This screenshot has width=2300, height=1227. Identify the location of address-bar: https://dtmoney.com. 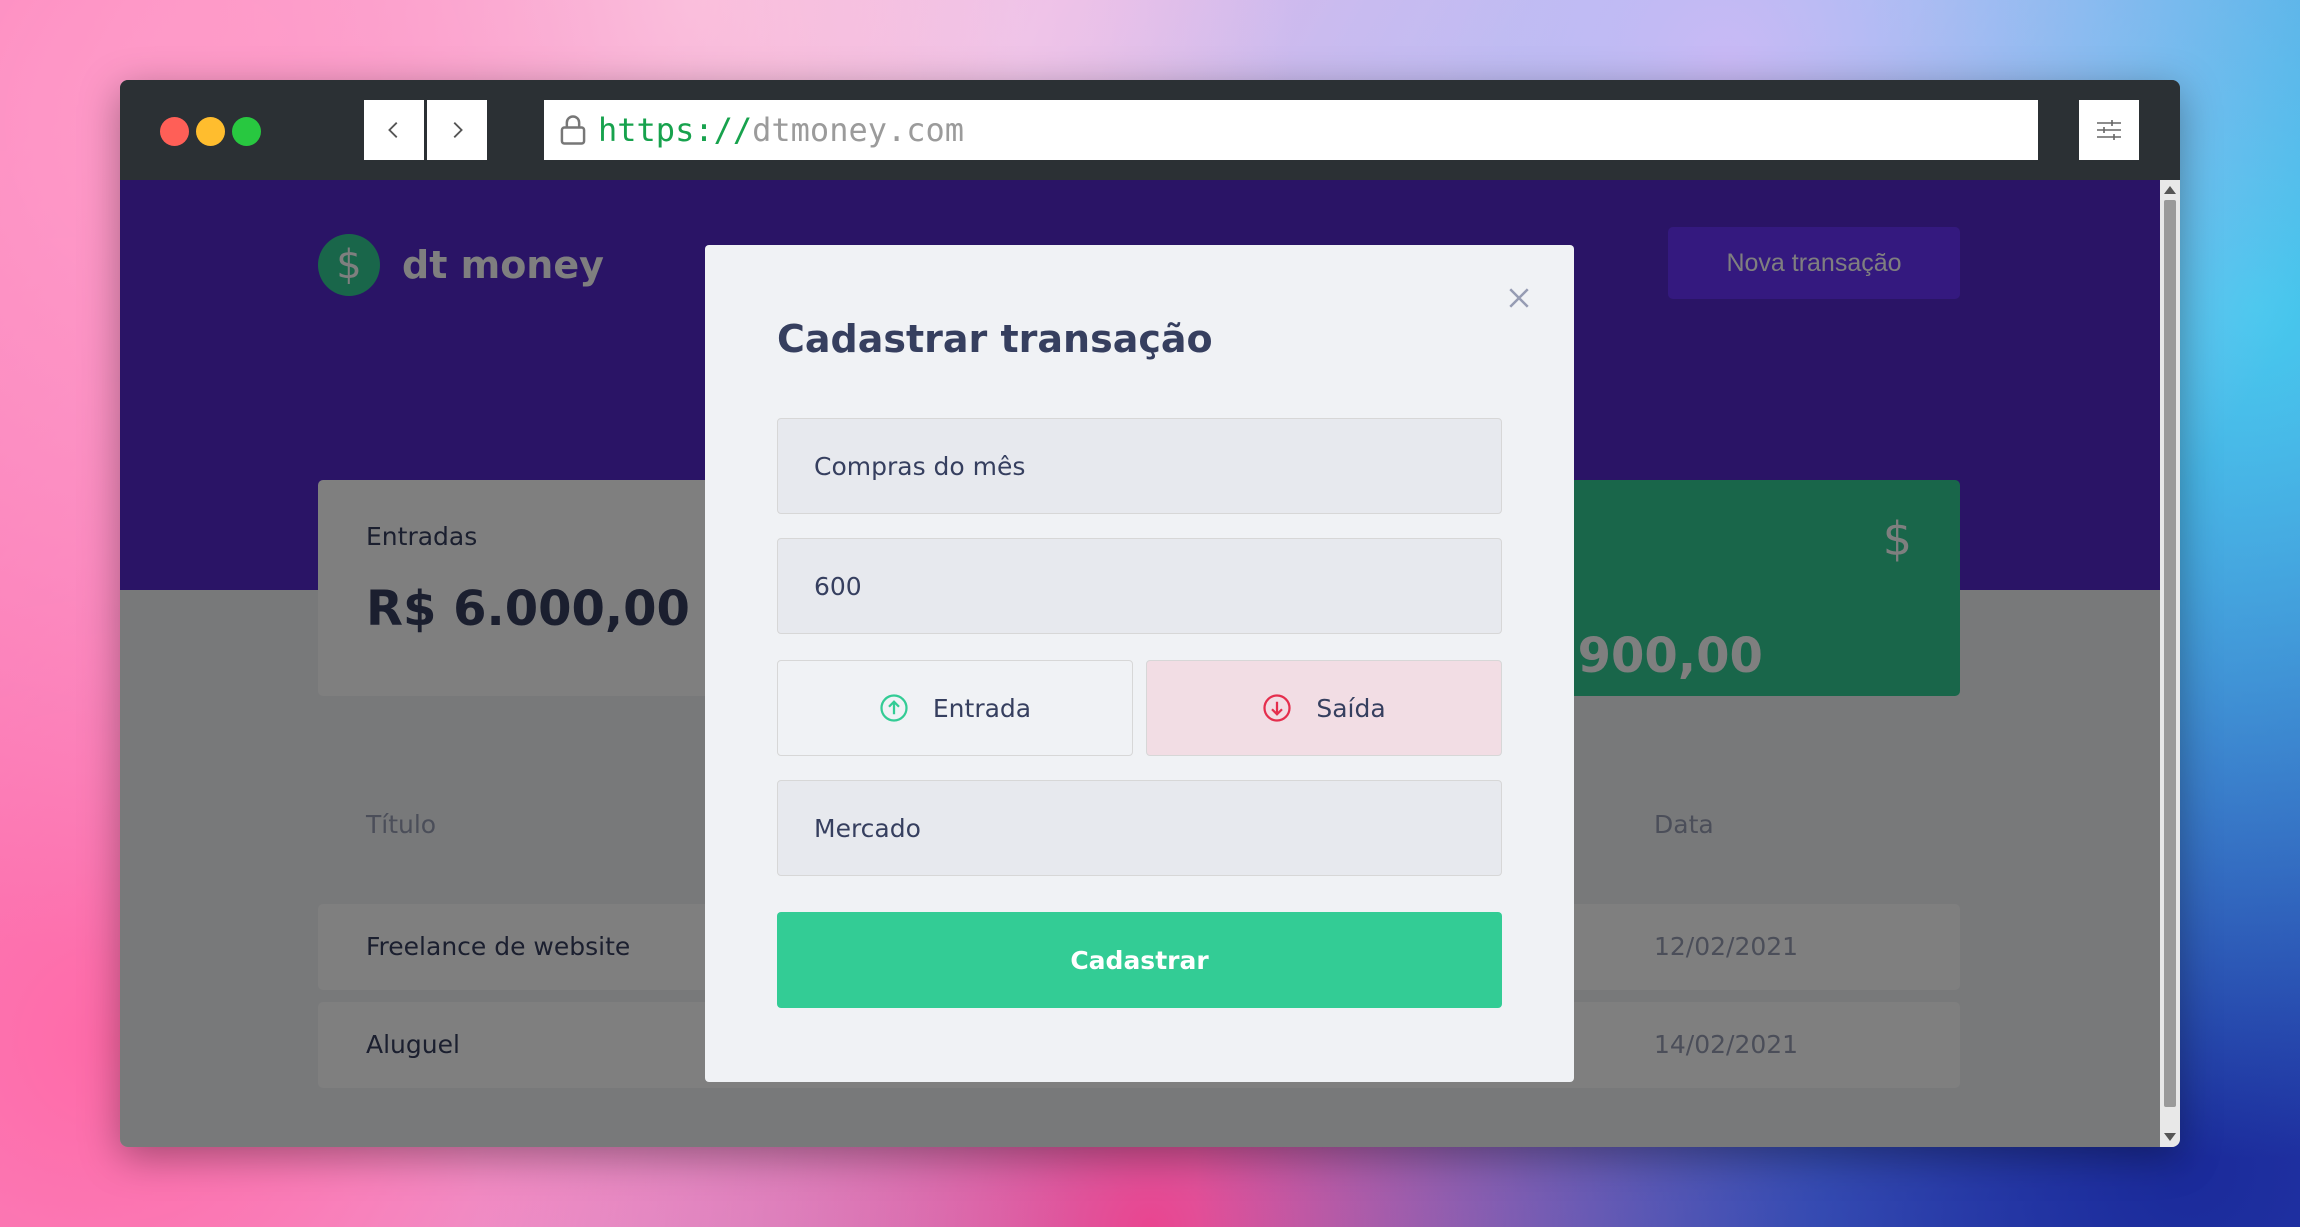
(1291, 130).